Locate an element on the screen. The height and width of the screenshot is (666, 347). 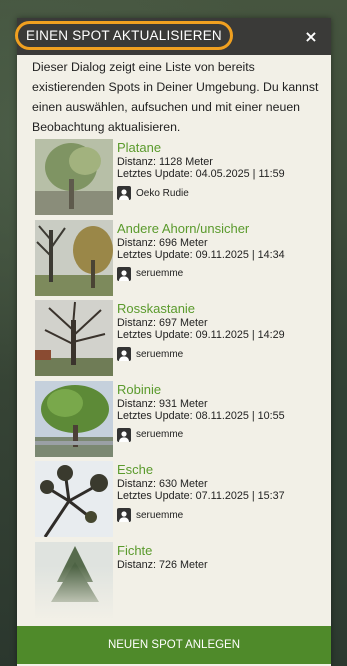
spot-distance: Distanz: 630 Meter is located at coordinates (162, 484).